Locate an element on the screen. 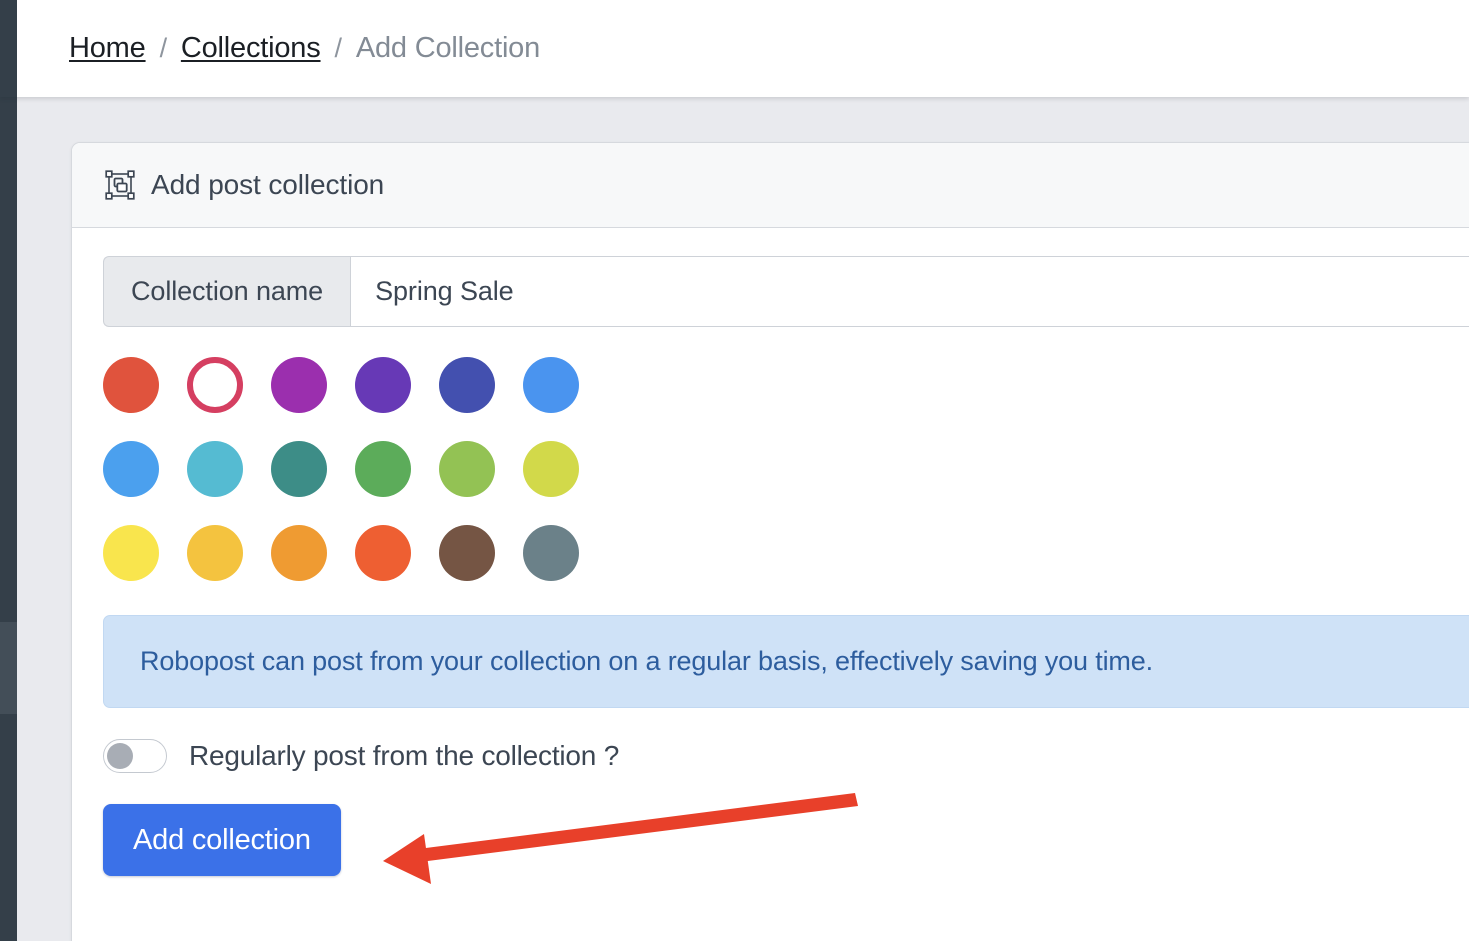  group-objects-icon is located at coordinates (120, 185).